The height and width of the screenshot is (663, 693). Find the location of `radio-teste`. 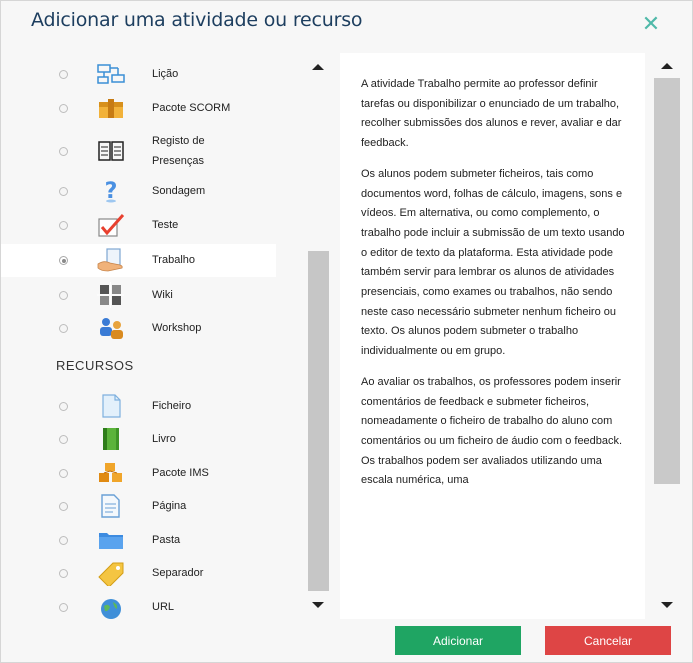

radio-teste is located at coordinates (63, 225).